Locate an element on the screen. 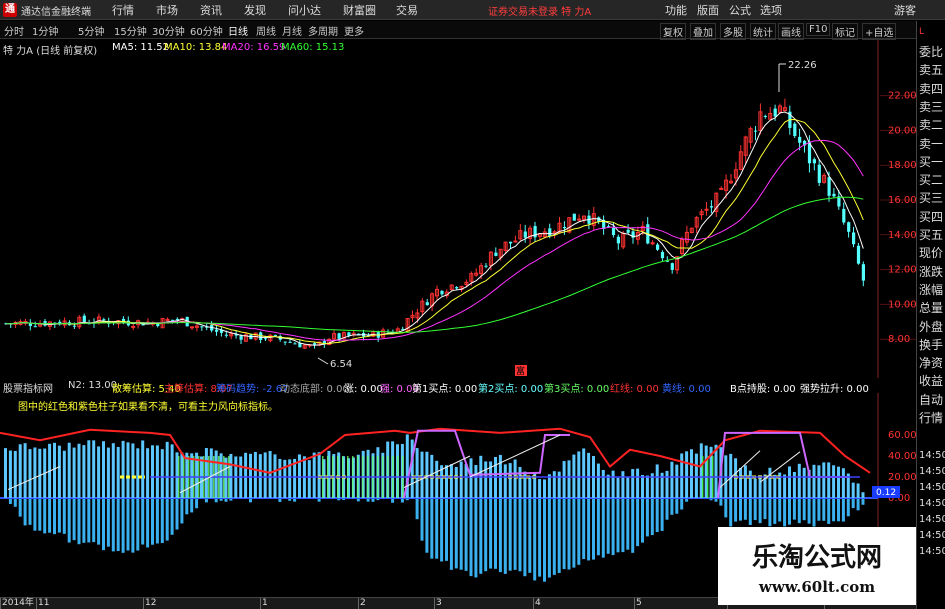 Image resolution: width=945 pixels, height=609 pixels. side-item-20: 行情 is located at coordinates (931, 418).